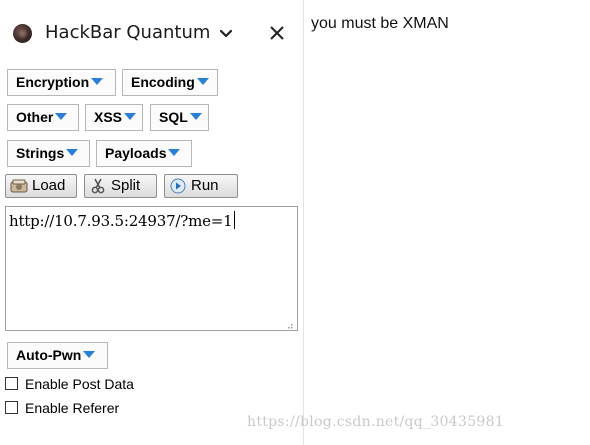 This screenshot has height=445, width=590. Describe the element at coordinates (53, 82) in the screenshot. I see `encryption-menu-label: Encryption` at that location.